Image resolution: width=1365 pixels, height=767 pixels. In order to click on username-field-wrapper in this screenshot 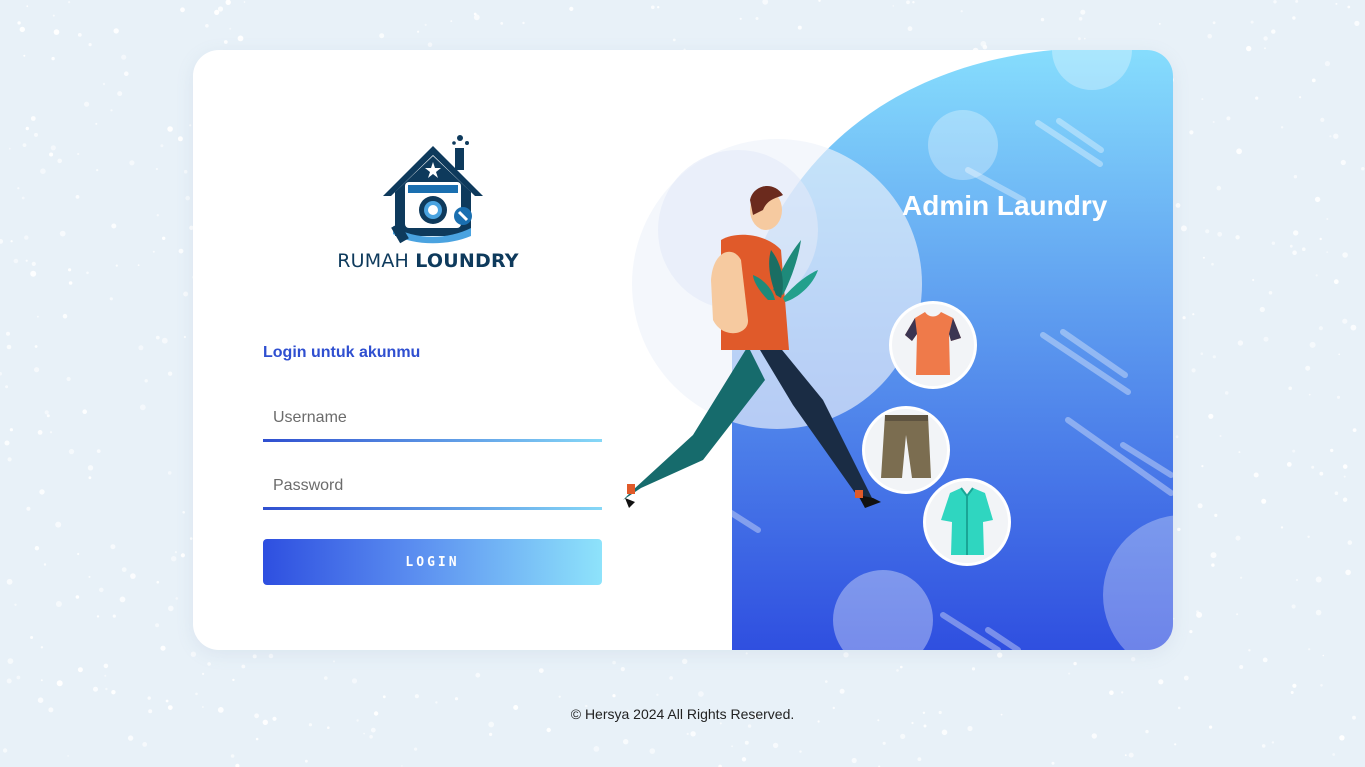, I will do `click(432, 419)`.